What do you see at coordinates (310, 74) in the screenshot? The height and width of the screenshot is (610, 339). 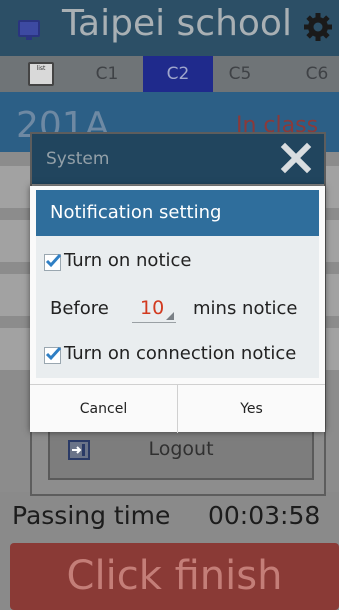 I see `tab-c6: C6` at bounding box center [310, 74].